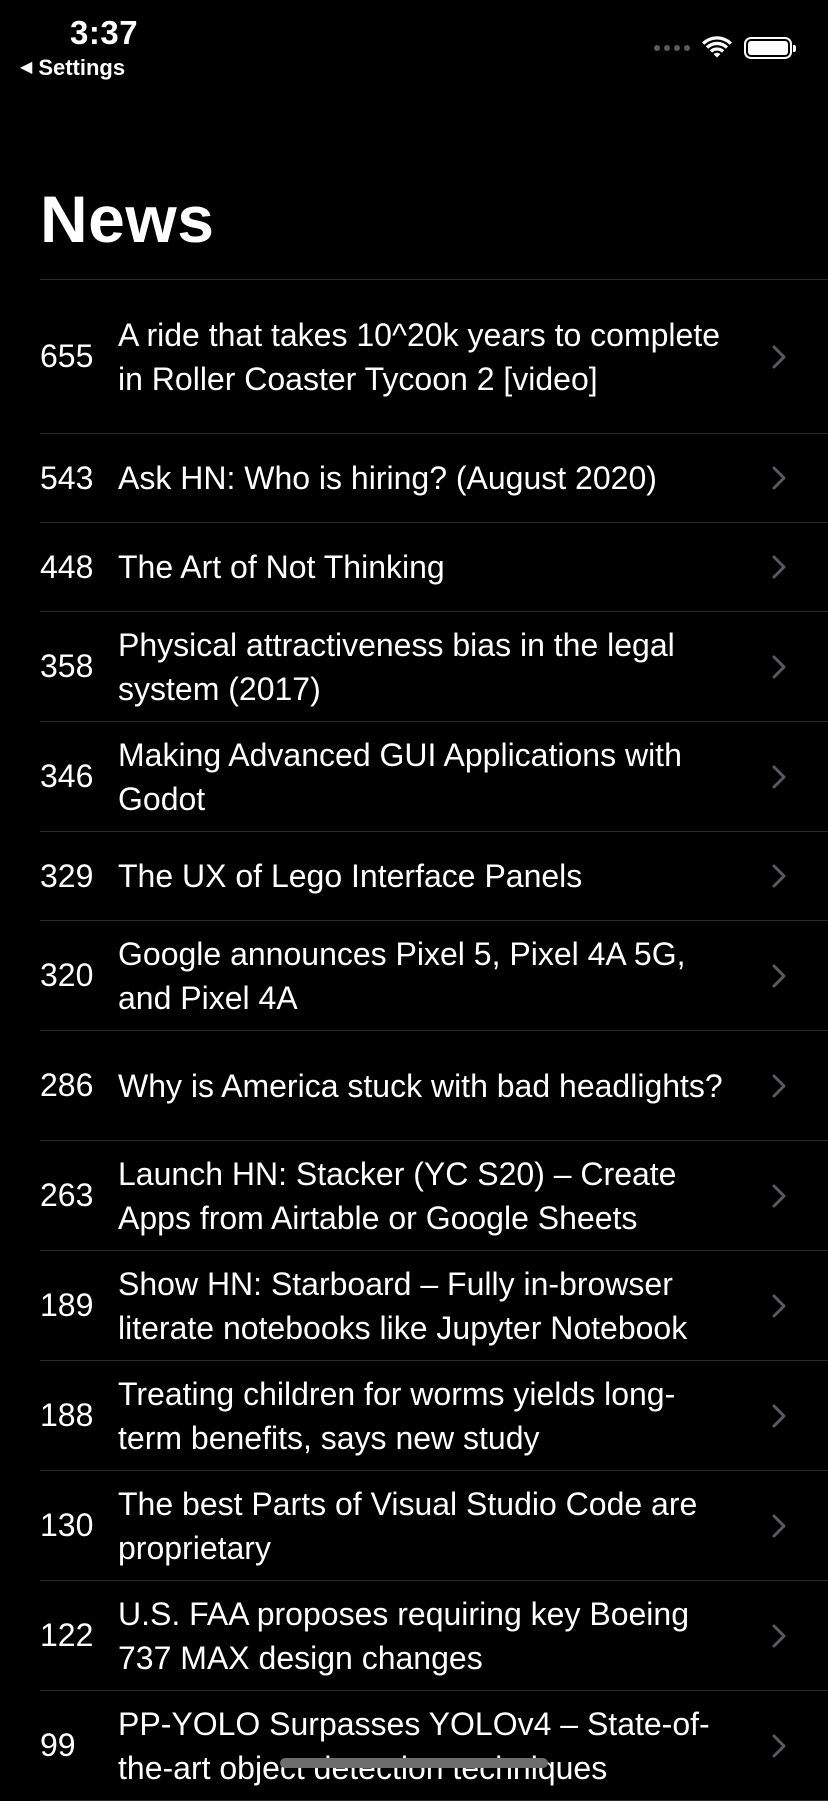  What do you see at coordinates (67, 975) in the screenshot?
I see `item-score: 320` at bounding box center [67, 975].